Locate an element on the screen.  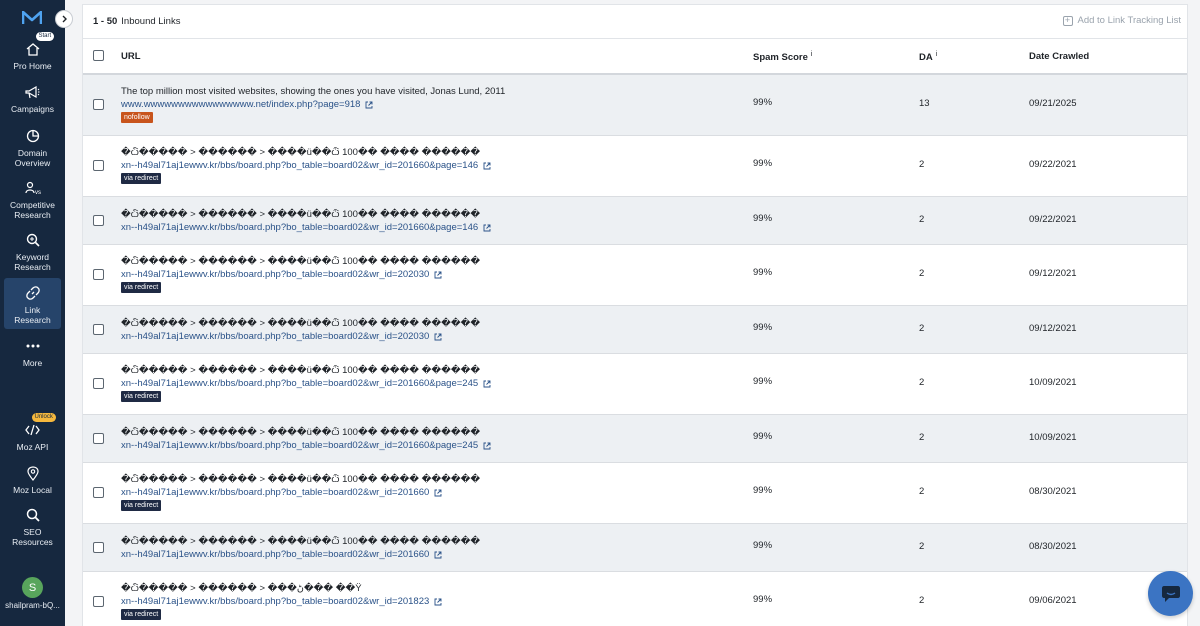
nav-label: Competitive is located at coordinates (32, 205).